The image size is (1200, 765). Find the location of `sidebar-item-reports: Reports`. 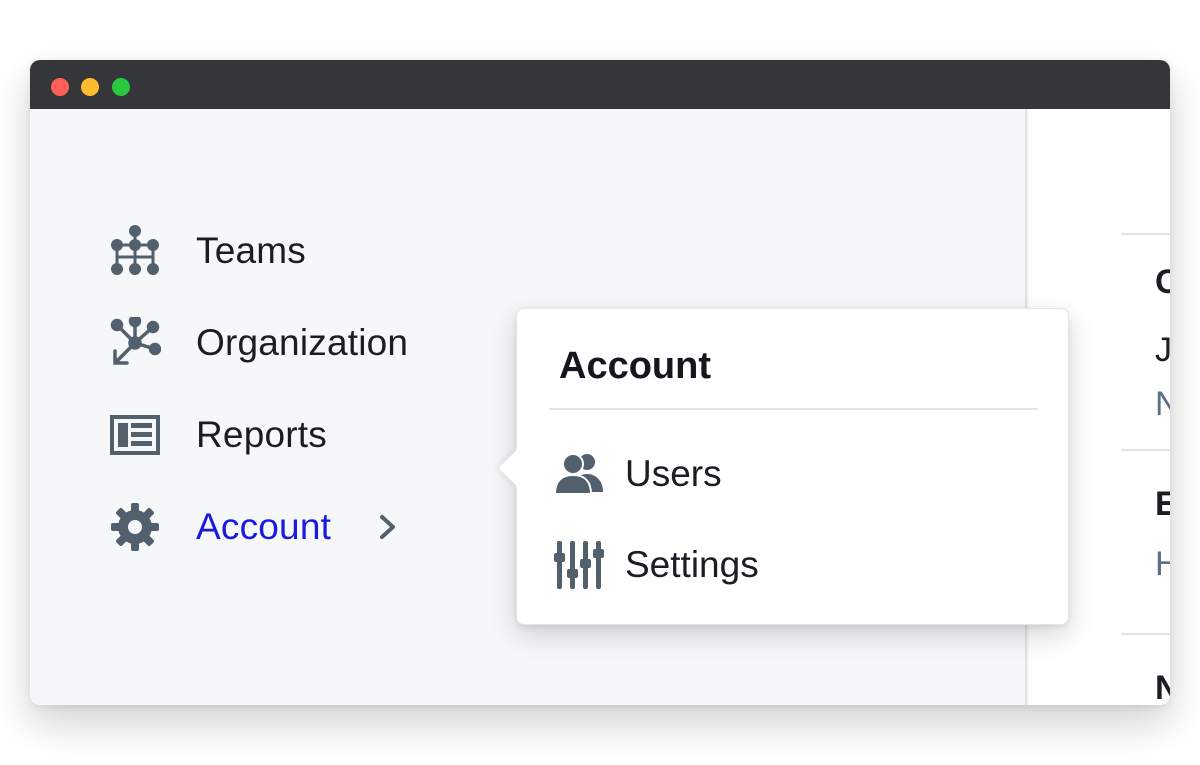

sidebar-item-reports: Reports is located at coordinates (217, 435).